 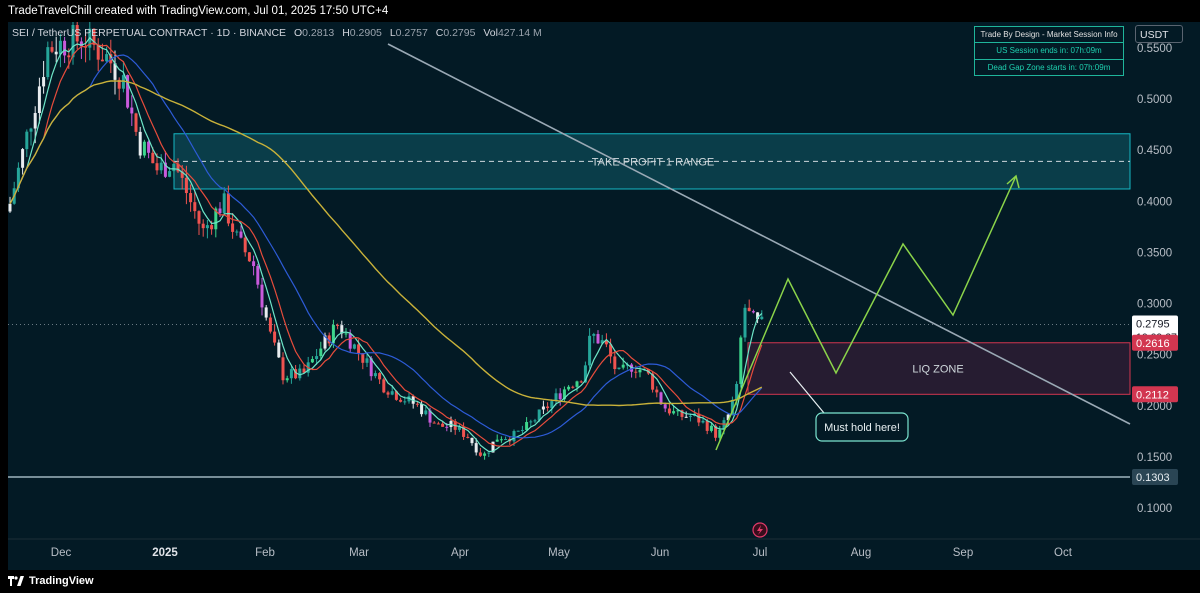 I want to click on tradingview-logo: TradingView, so click(x=51, y=581).